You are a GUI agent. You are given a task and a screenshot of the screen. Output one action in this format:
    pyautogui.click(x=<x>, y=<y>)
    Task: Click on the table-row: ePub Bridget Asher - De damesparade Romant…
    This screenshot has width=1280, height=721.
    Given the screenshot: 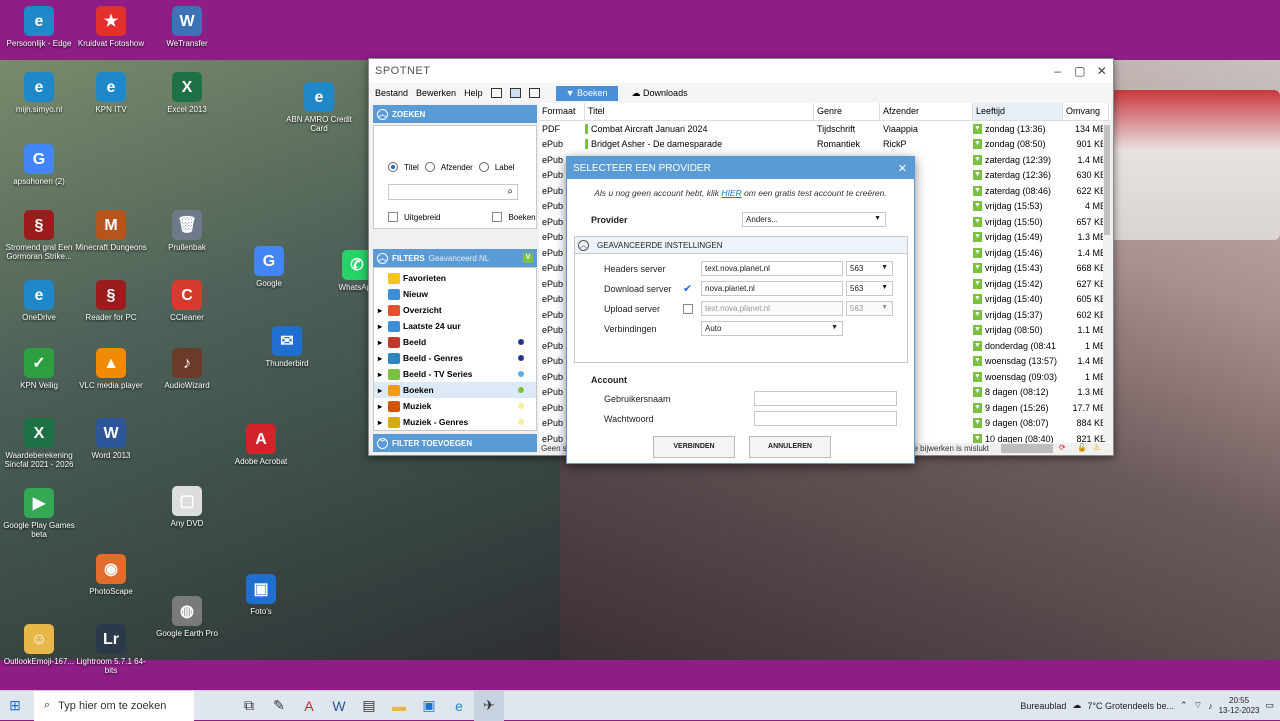 What is the action you would take?
    pyautogui.click(x=825, y=145)
    